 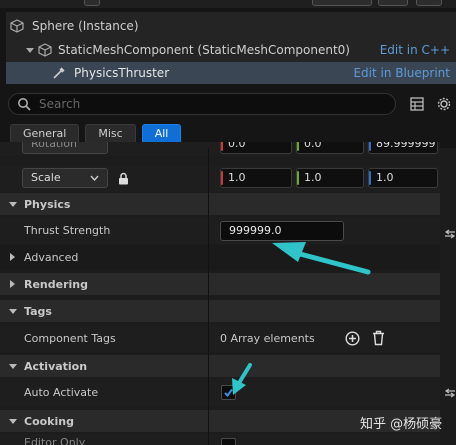 What do you see at coordinates (321, 258) in the screenshot?
I see `annotation-arrow-thrust` at bounding box center [321, 258].